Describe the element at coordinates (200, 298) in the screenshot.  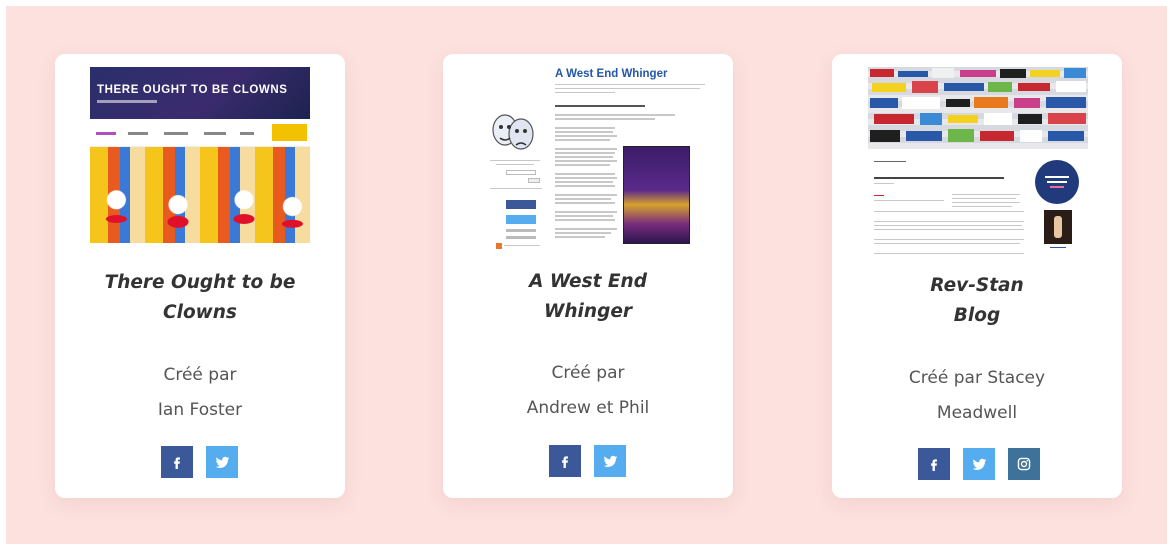
I see `blog-title: There Ought to be Clowns` at that location.